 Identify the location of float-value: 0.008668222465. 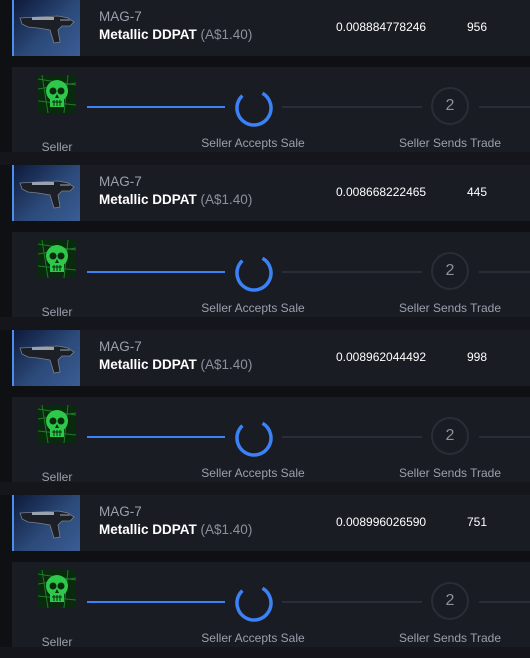
(381, 192).